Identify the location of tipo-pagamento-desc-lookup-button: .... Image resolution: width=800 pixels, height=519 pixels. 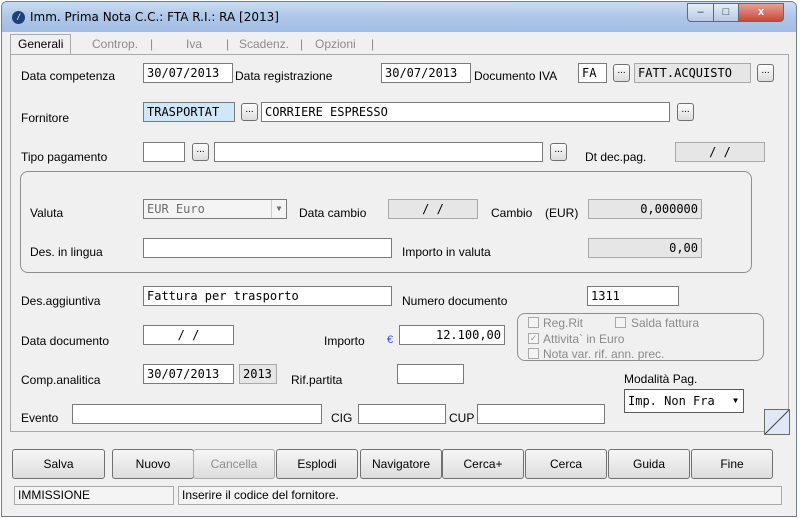
(558, 152).